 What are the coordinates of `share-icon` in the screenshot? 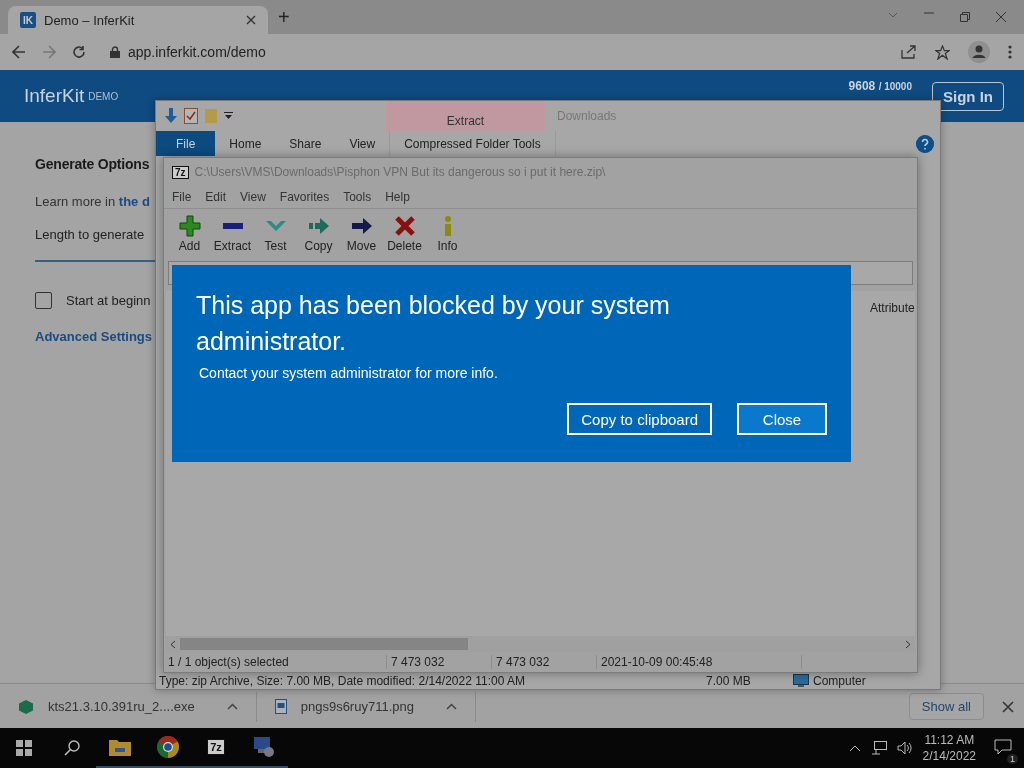 It's located at (909, 52).